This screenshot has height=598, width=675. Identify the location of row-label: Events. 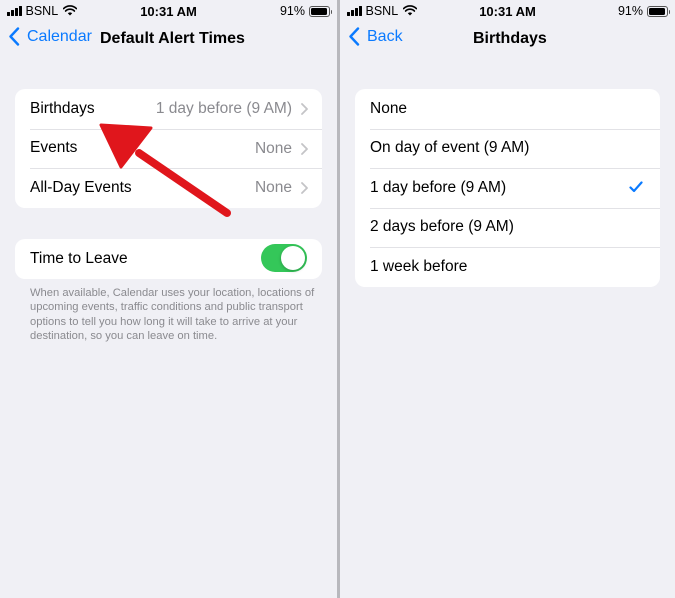
(54, 148).